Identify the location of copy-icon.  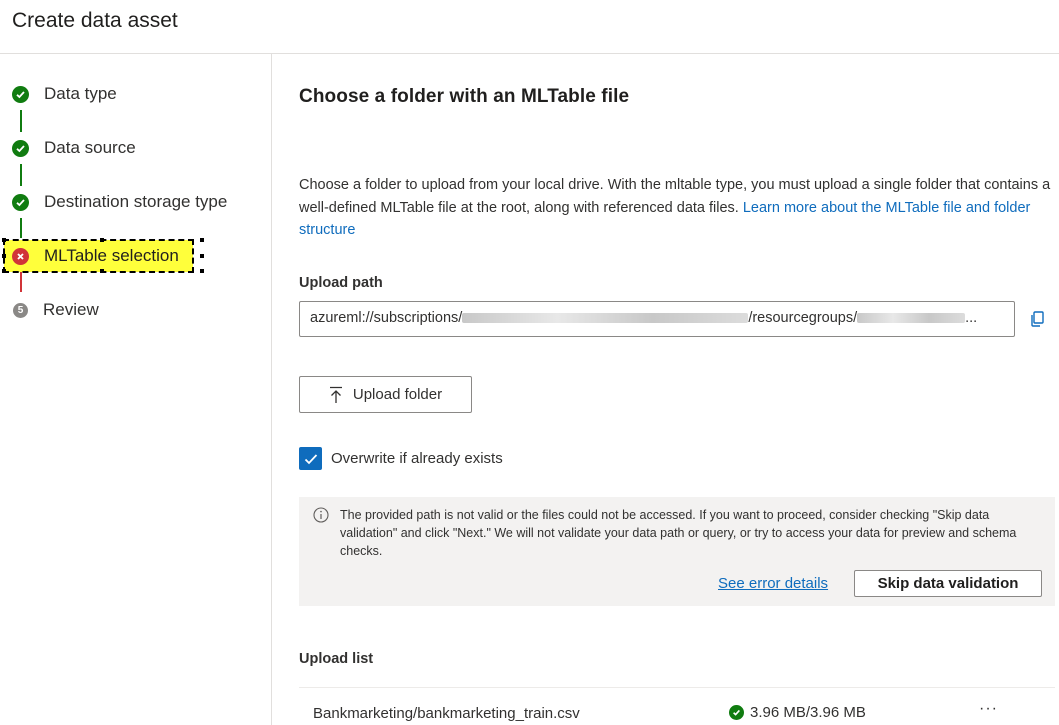
(1037, 319).